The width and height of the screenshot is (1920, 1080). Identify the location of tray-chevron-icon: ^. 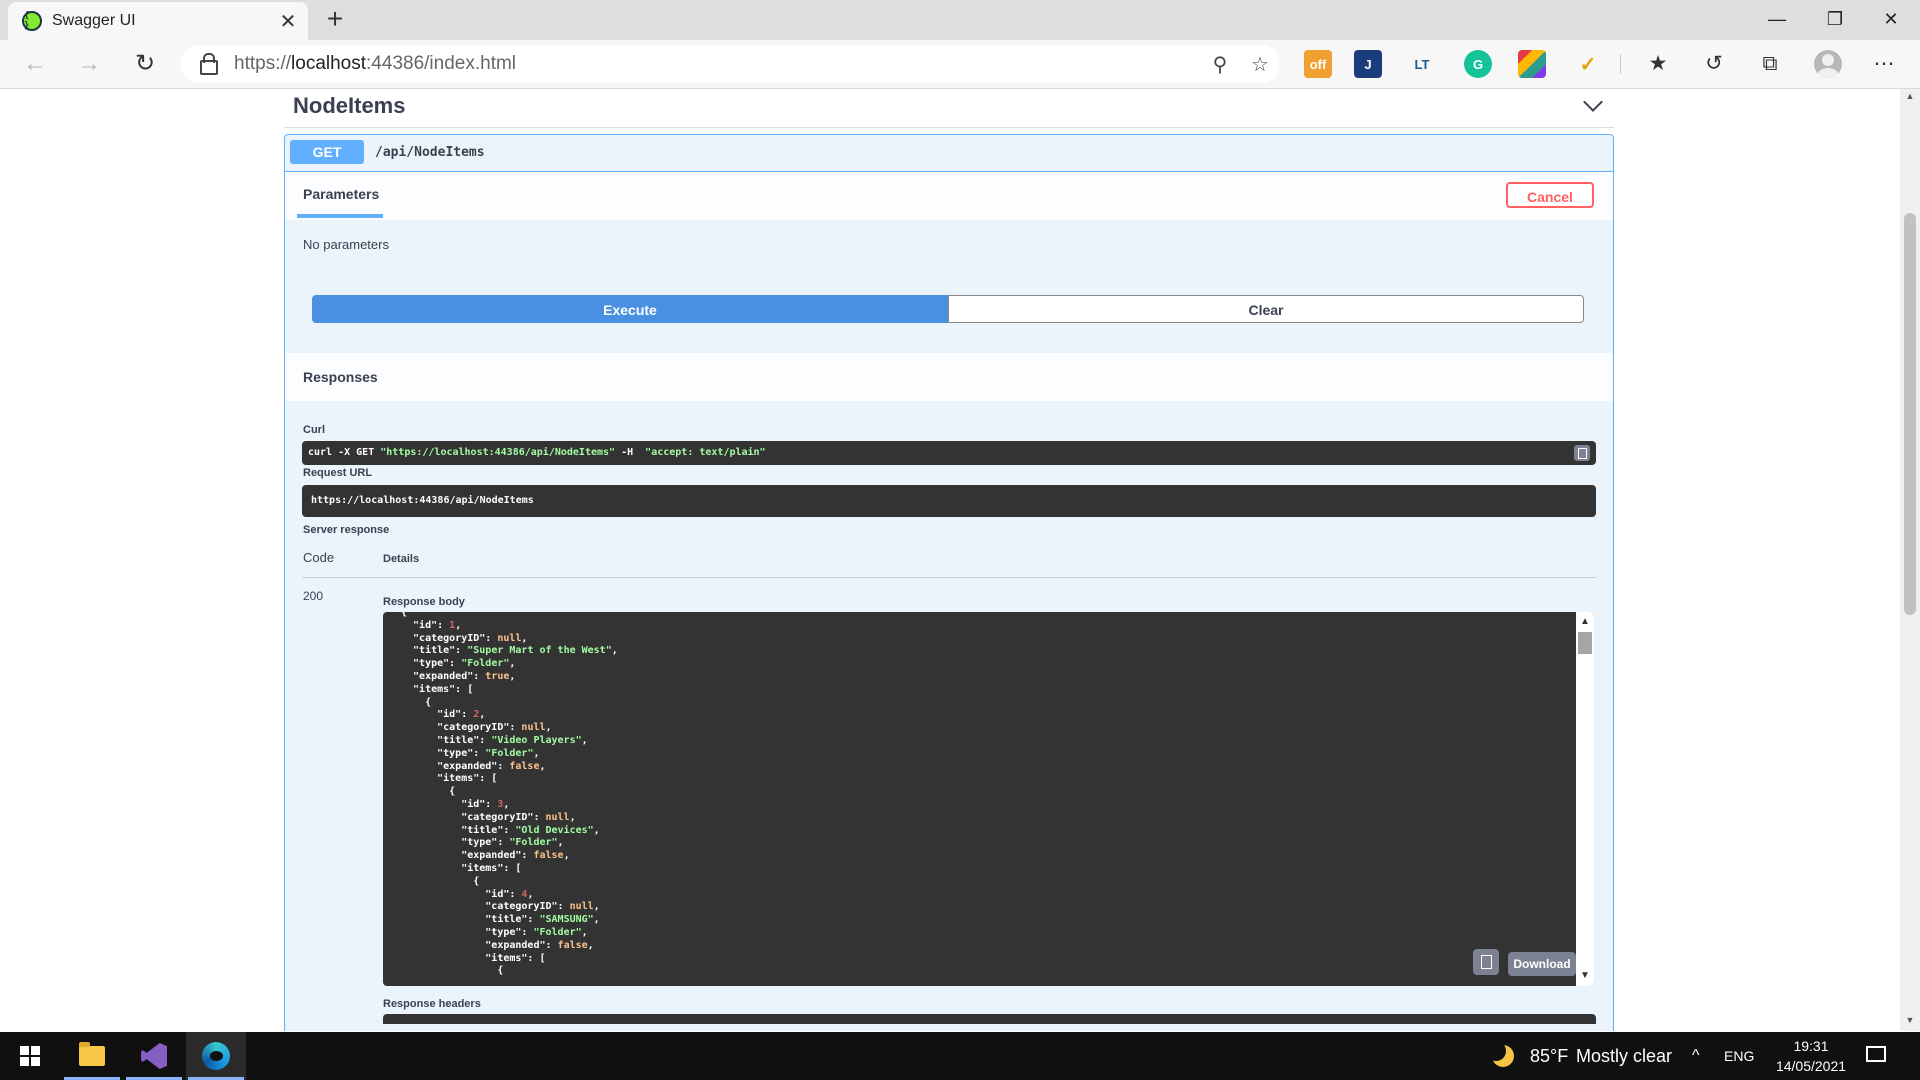
(1696, 1056).